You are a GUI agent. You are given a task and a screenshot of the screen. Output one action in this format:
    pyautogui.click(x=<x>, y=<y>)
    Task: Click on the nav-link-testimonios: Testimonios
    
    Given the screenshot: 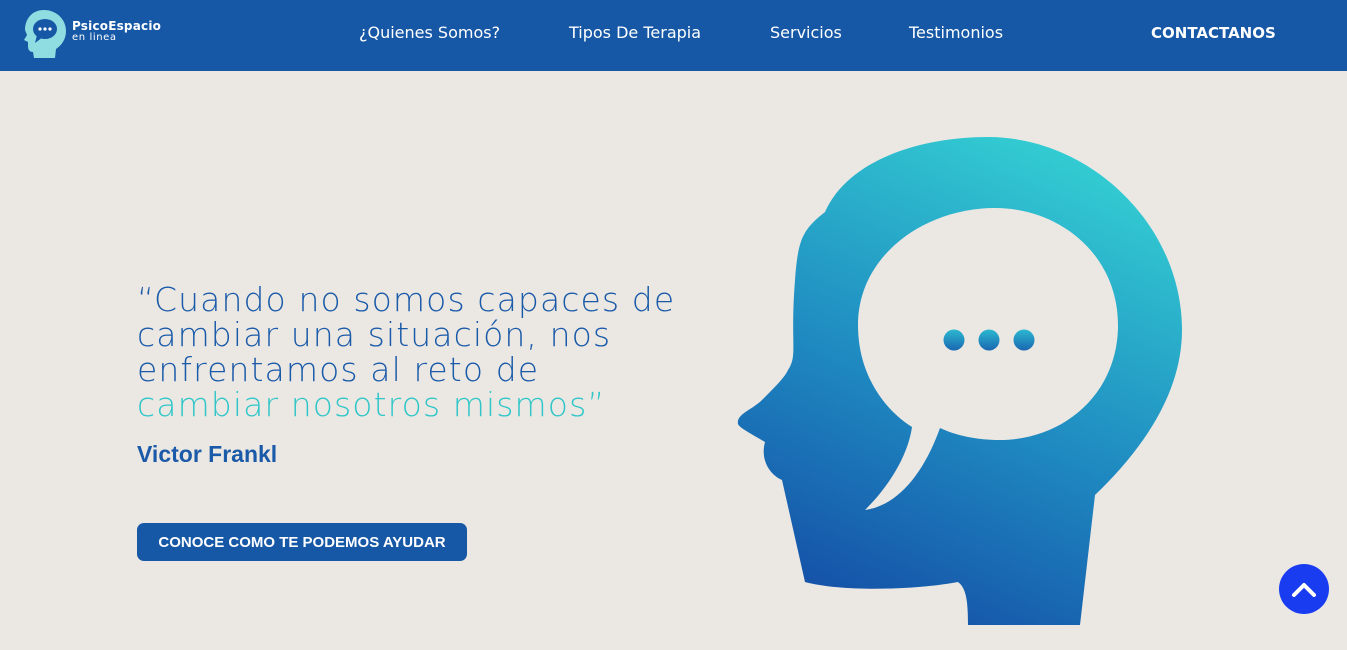 What is the action you would take?
    pyautogui.click(x=956, y=33)
    